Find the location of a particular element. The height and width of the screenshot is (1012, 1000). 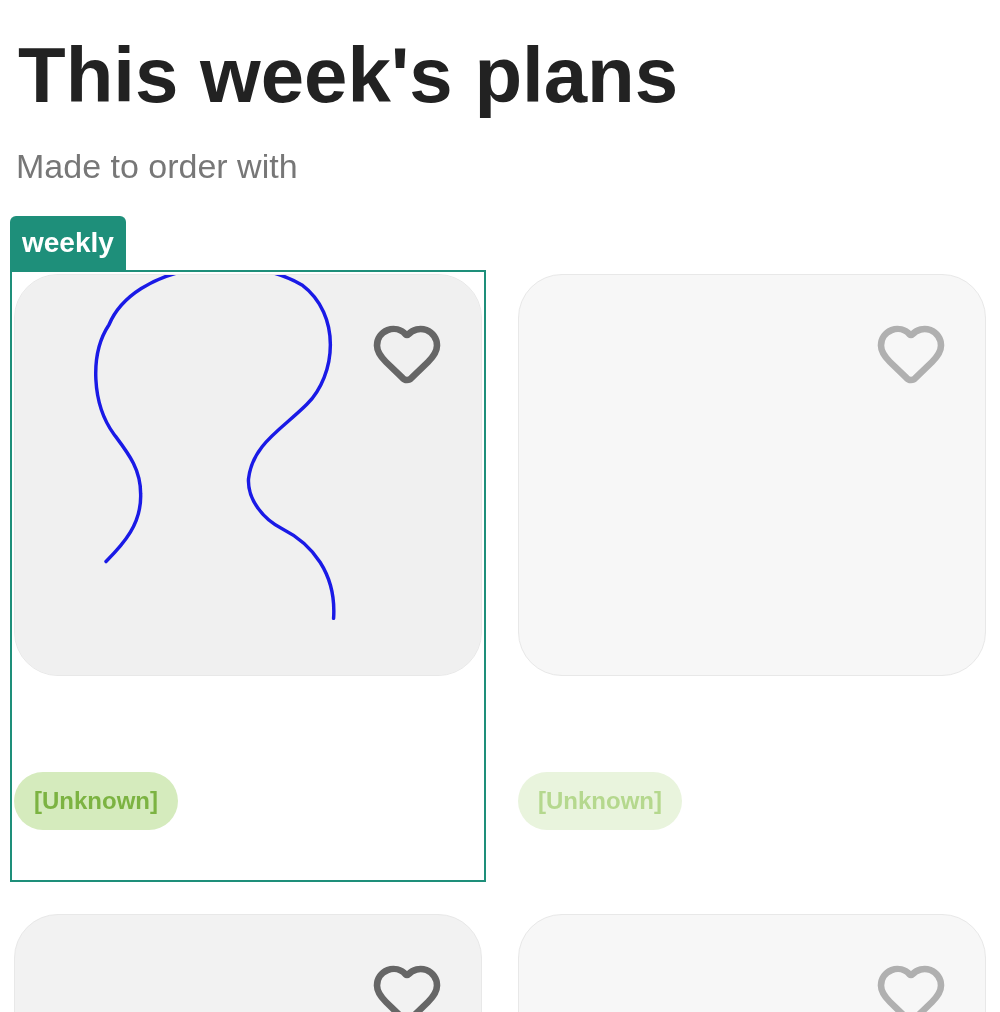

page-subtitle: Made to order with is located at coordinates (156, 166).